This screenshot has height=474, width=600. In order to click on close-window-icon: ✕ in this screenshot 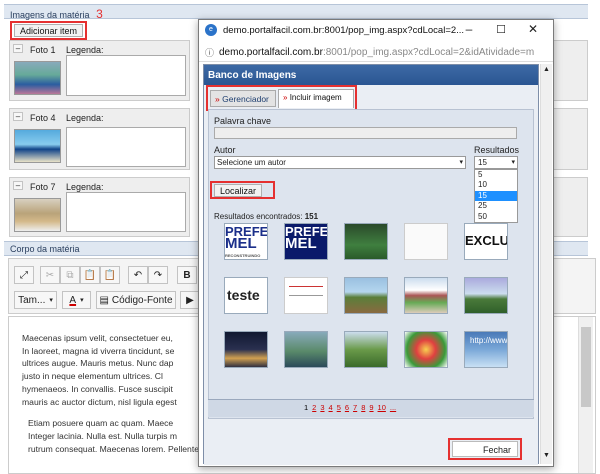, I will do `click(533, 30)`.